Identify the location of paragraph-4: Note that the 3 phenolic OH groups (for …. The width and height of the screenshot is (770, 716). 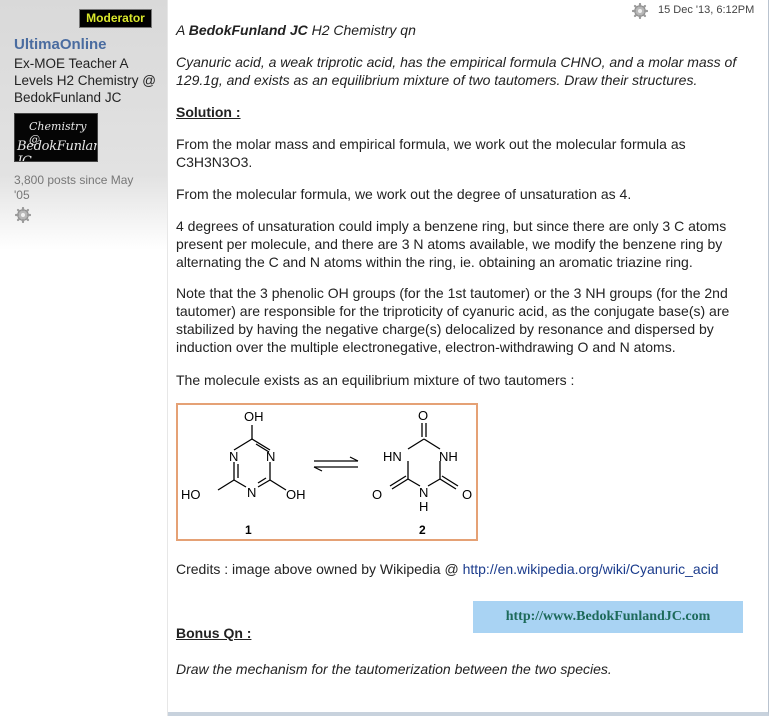
(453, 320).